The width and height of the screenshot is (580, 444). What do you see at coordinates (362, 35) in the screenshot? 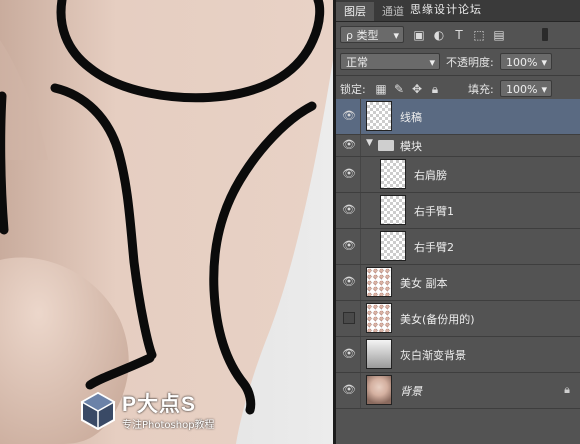
I see `filter-type-label: ρ 类型` at bounding box center [362, 35].